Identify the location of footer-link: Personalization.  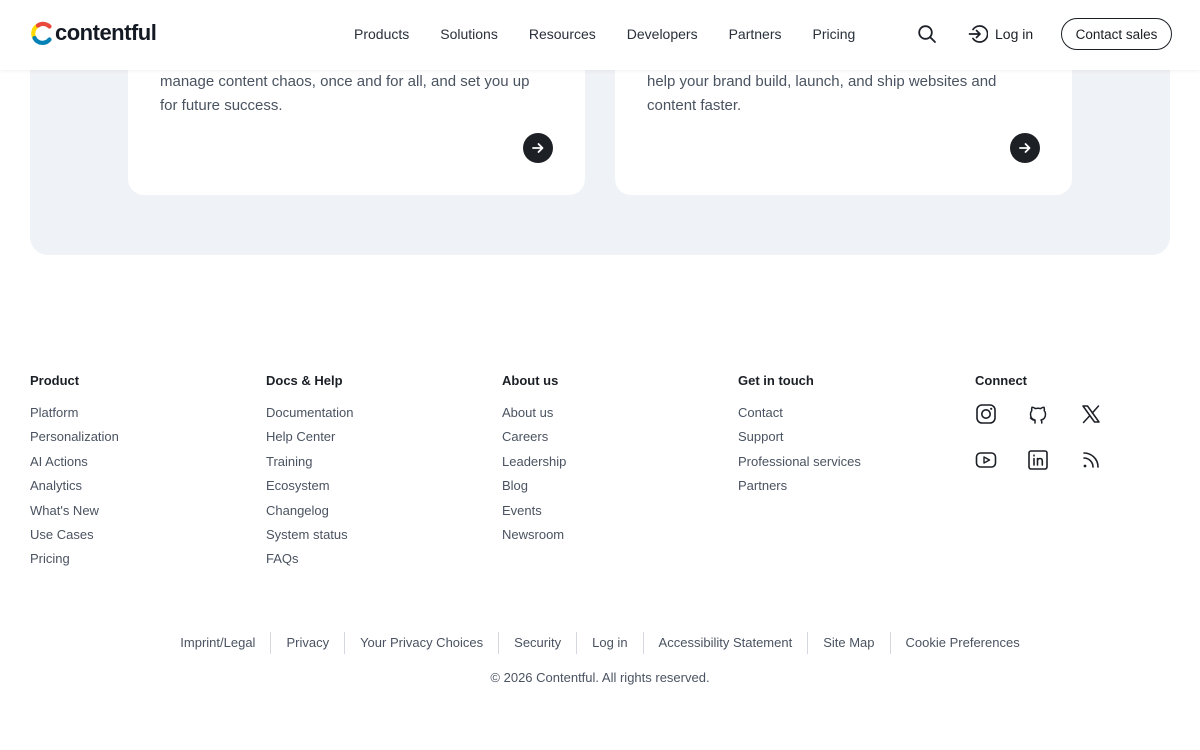
(74, 437).